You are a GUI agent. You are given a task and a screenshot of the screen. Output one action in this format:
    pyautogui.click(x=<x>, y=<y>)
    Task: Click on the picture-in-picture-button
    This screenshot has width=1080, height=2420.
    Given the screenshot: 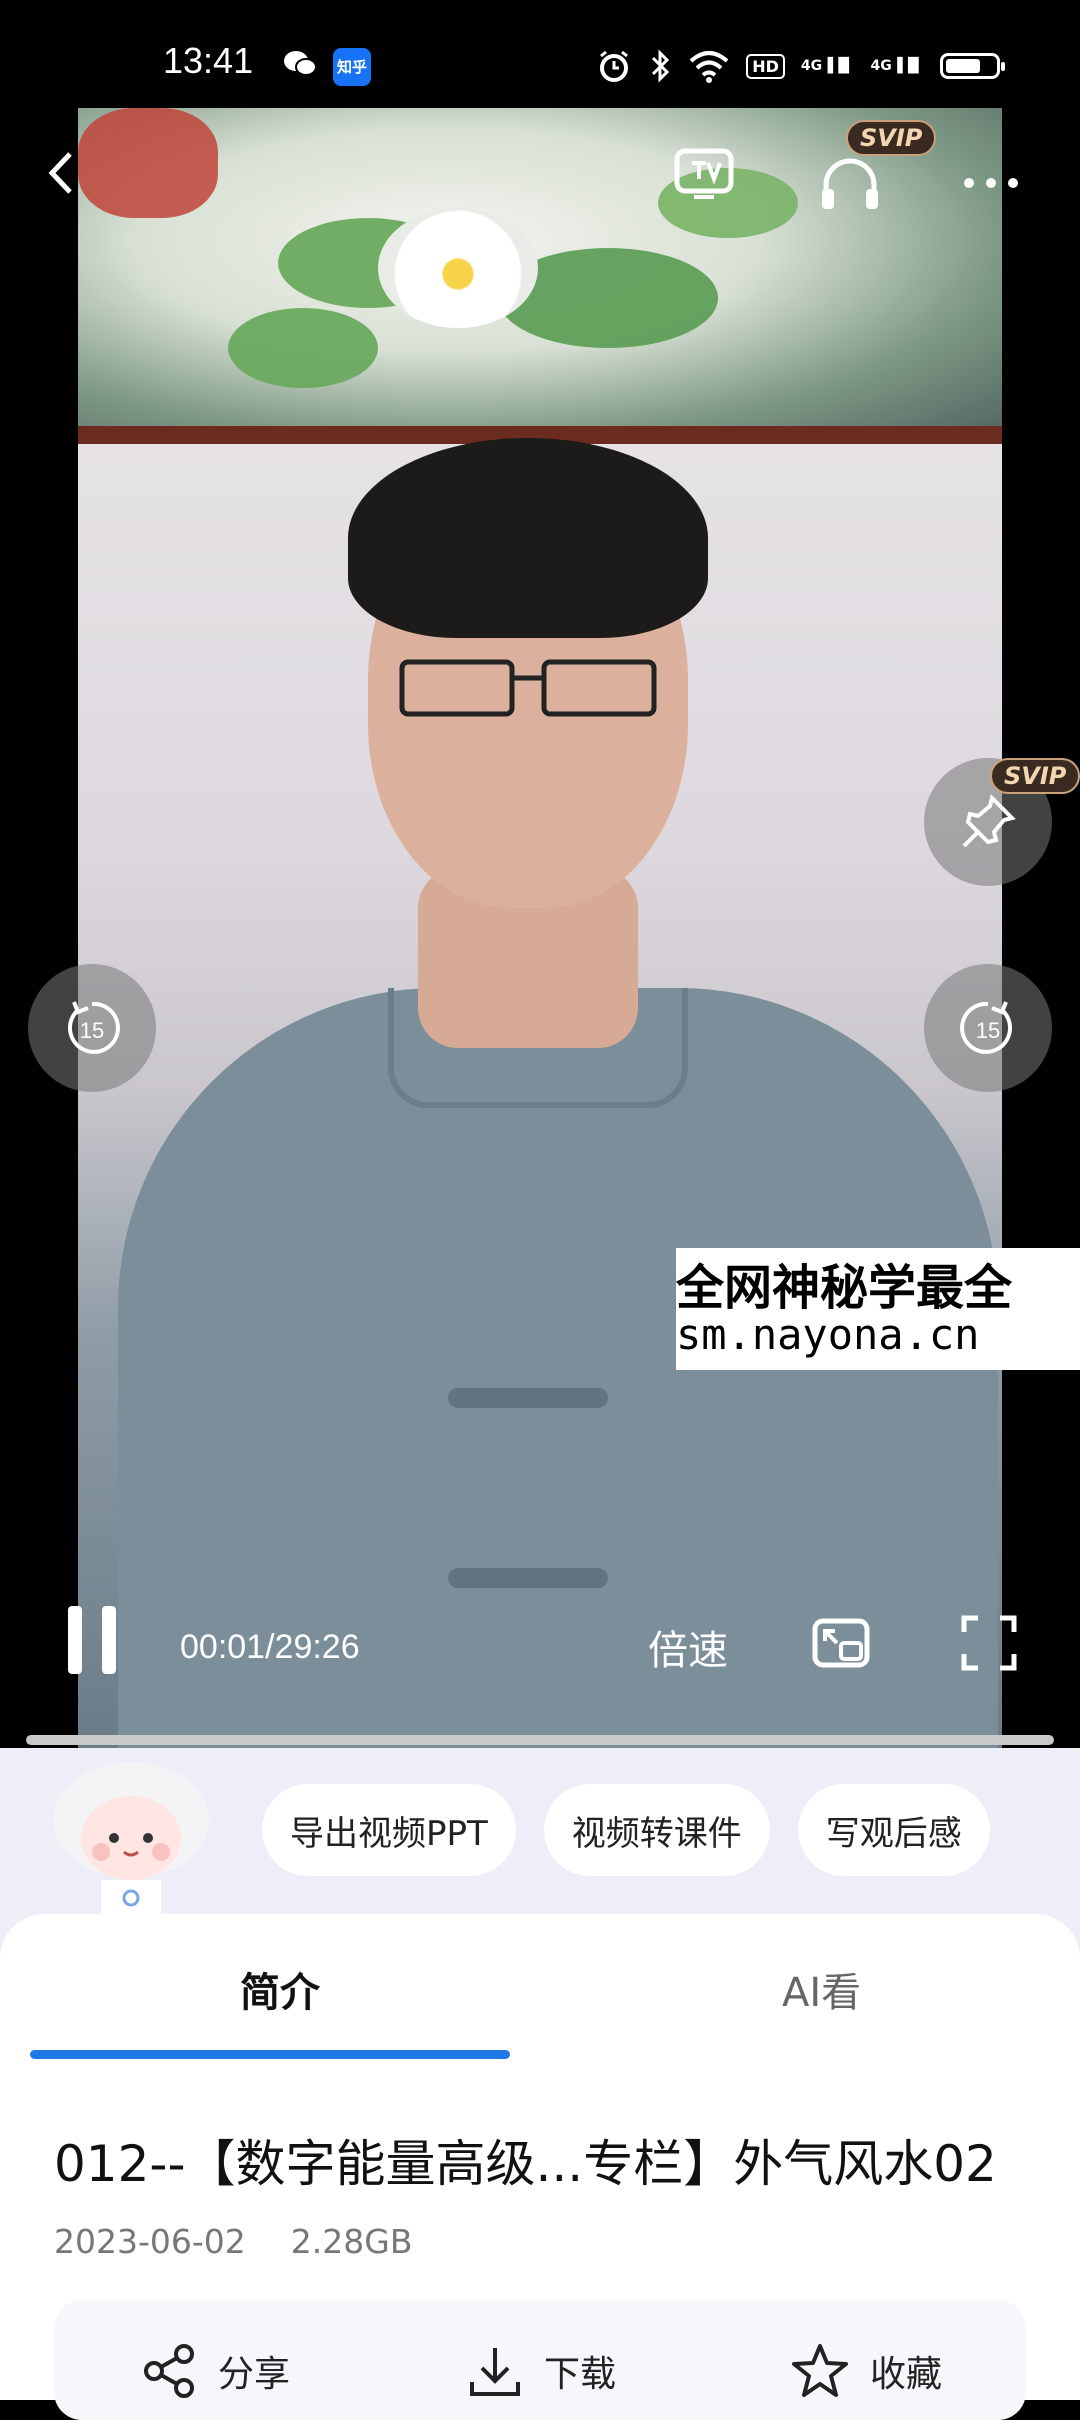 What is the action you would take?
    pyautogui.click(x=841, y=1643)
    